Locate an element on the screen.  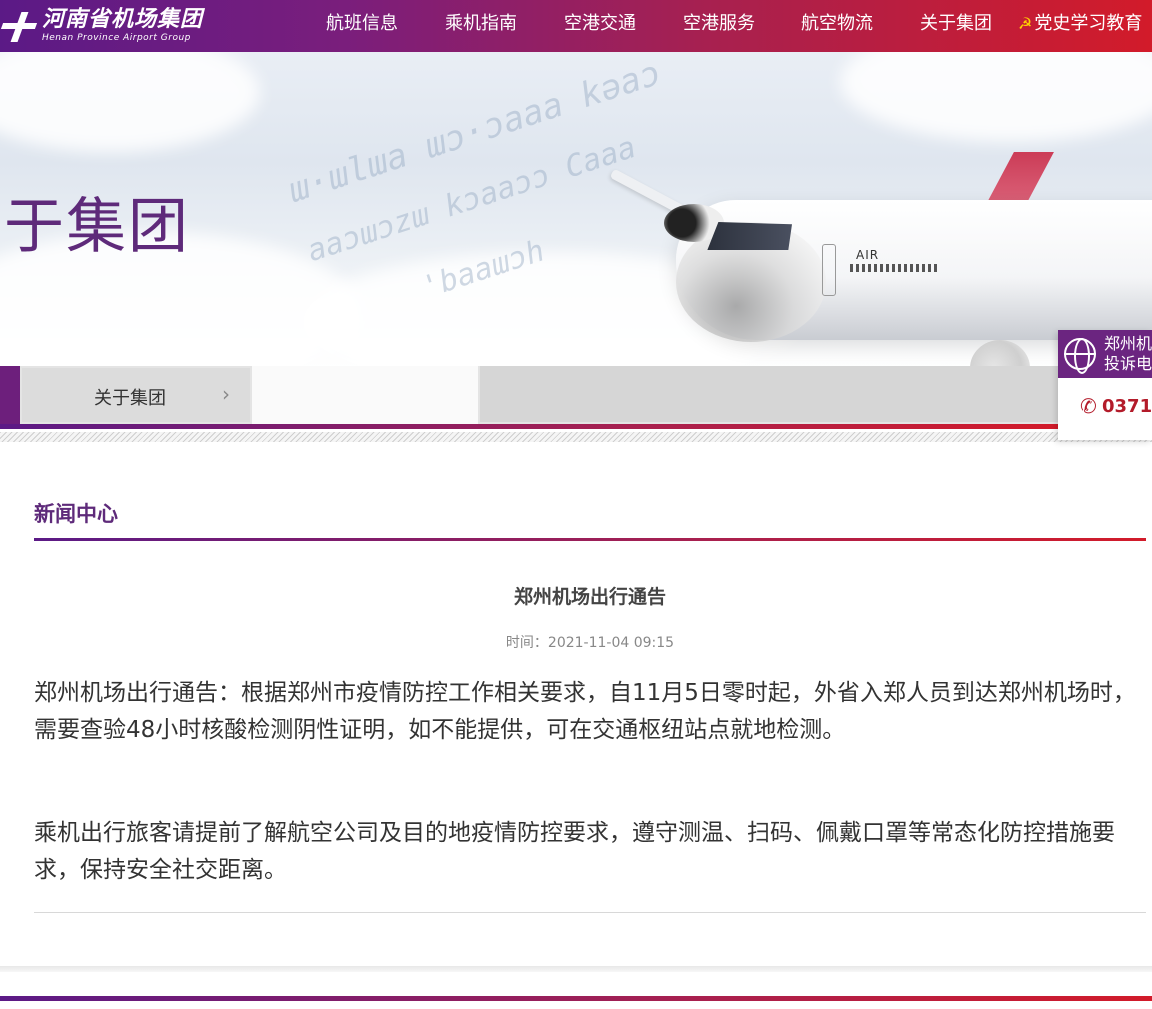
complaint-line1: 郑州机 is located at coordinates (1128, 343).